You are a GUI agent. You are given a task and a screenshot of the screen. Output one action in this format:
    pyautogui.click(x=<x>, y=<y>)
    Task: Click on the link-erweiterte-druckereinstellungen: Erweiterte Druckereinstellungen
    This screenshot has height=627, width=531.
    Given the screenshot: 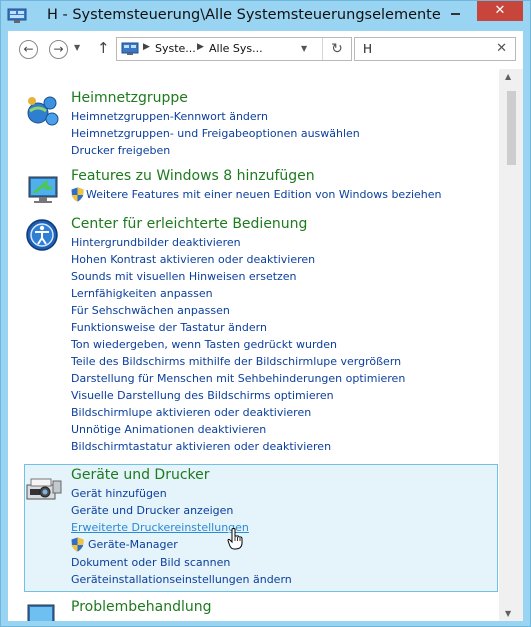 What is the action you would take?
    pyautogui.click(x=160, y=527)
    